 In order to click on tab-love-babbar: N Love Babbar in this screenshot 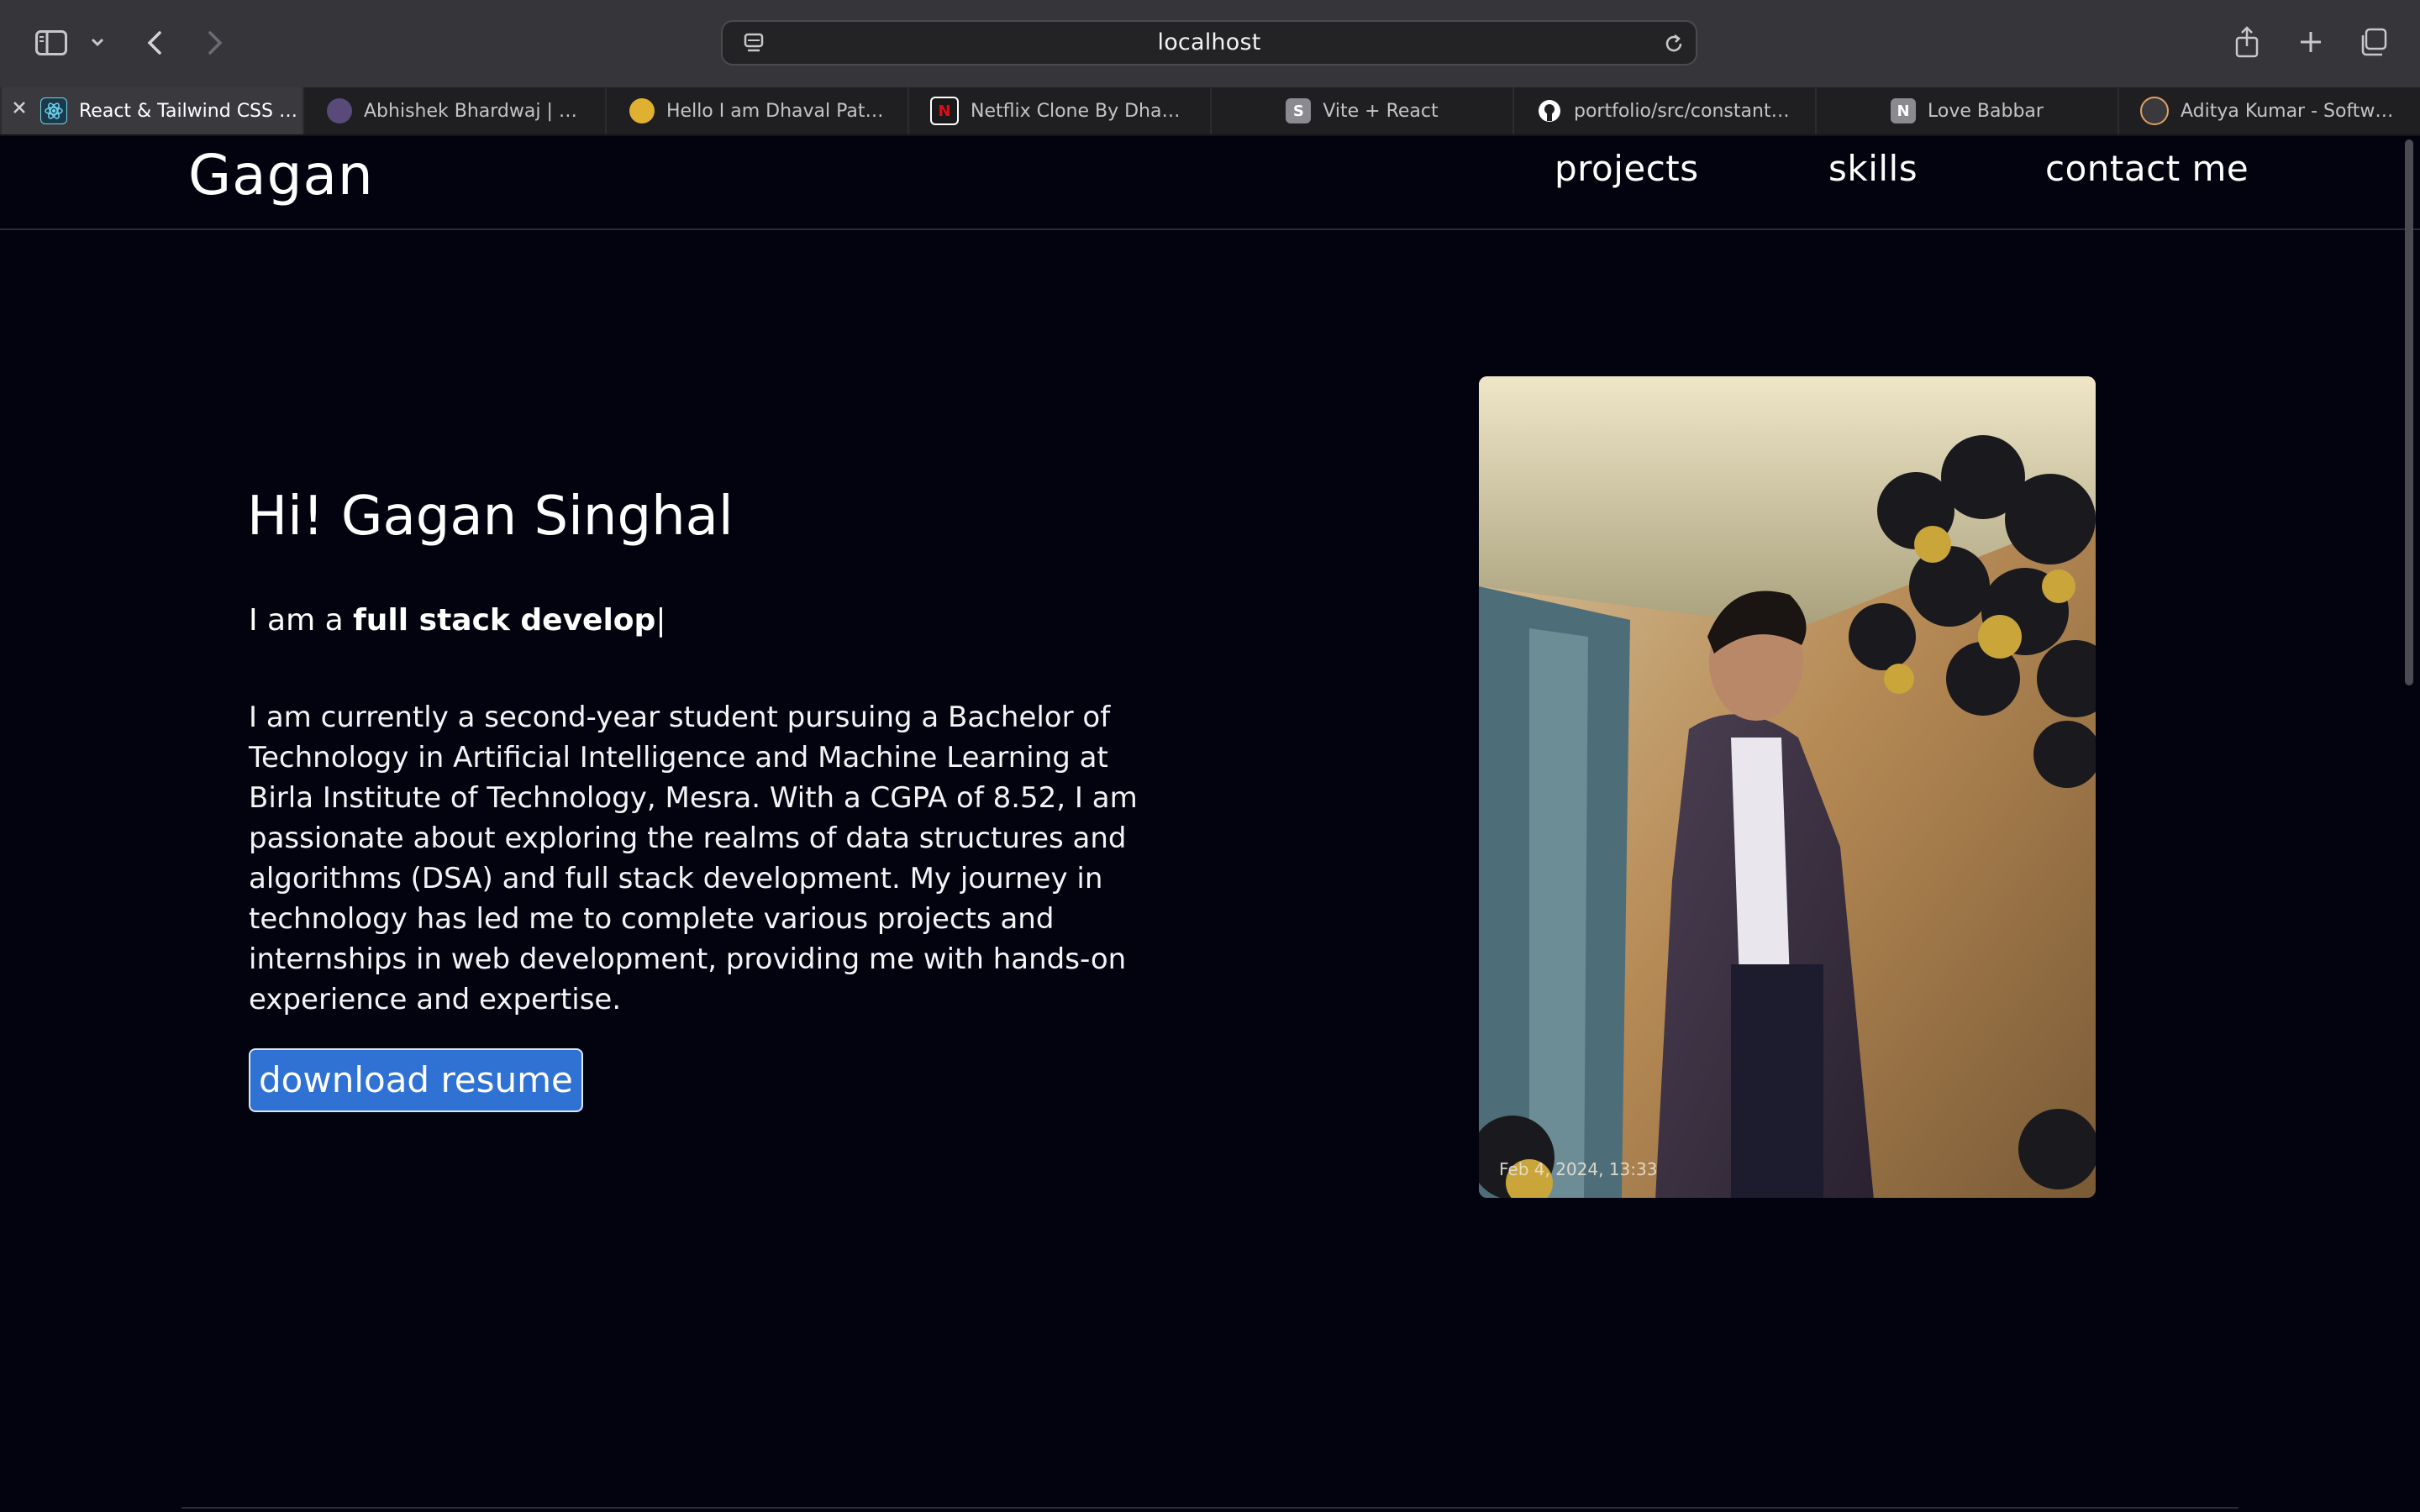, I will do `click(1967, 110)`.